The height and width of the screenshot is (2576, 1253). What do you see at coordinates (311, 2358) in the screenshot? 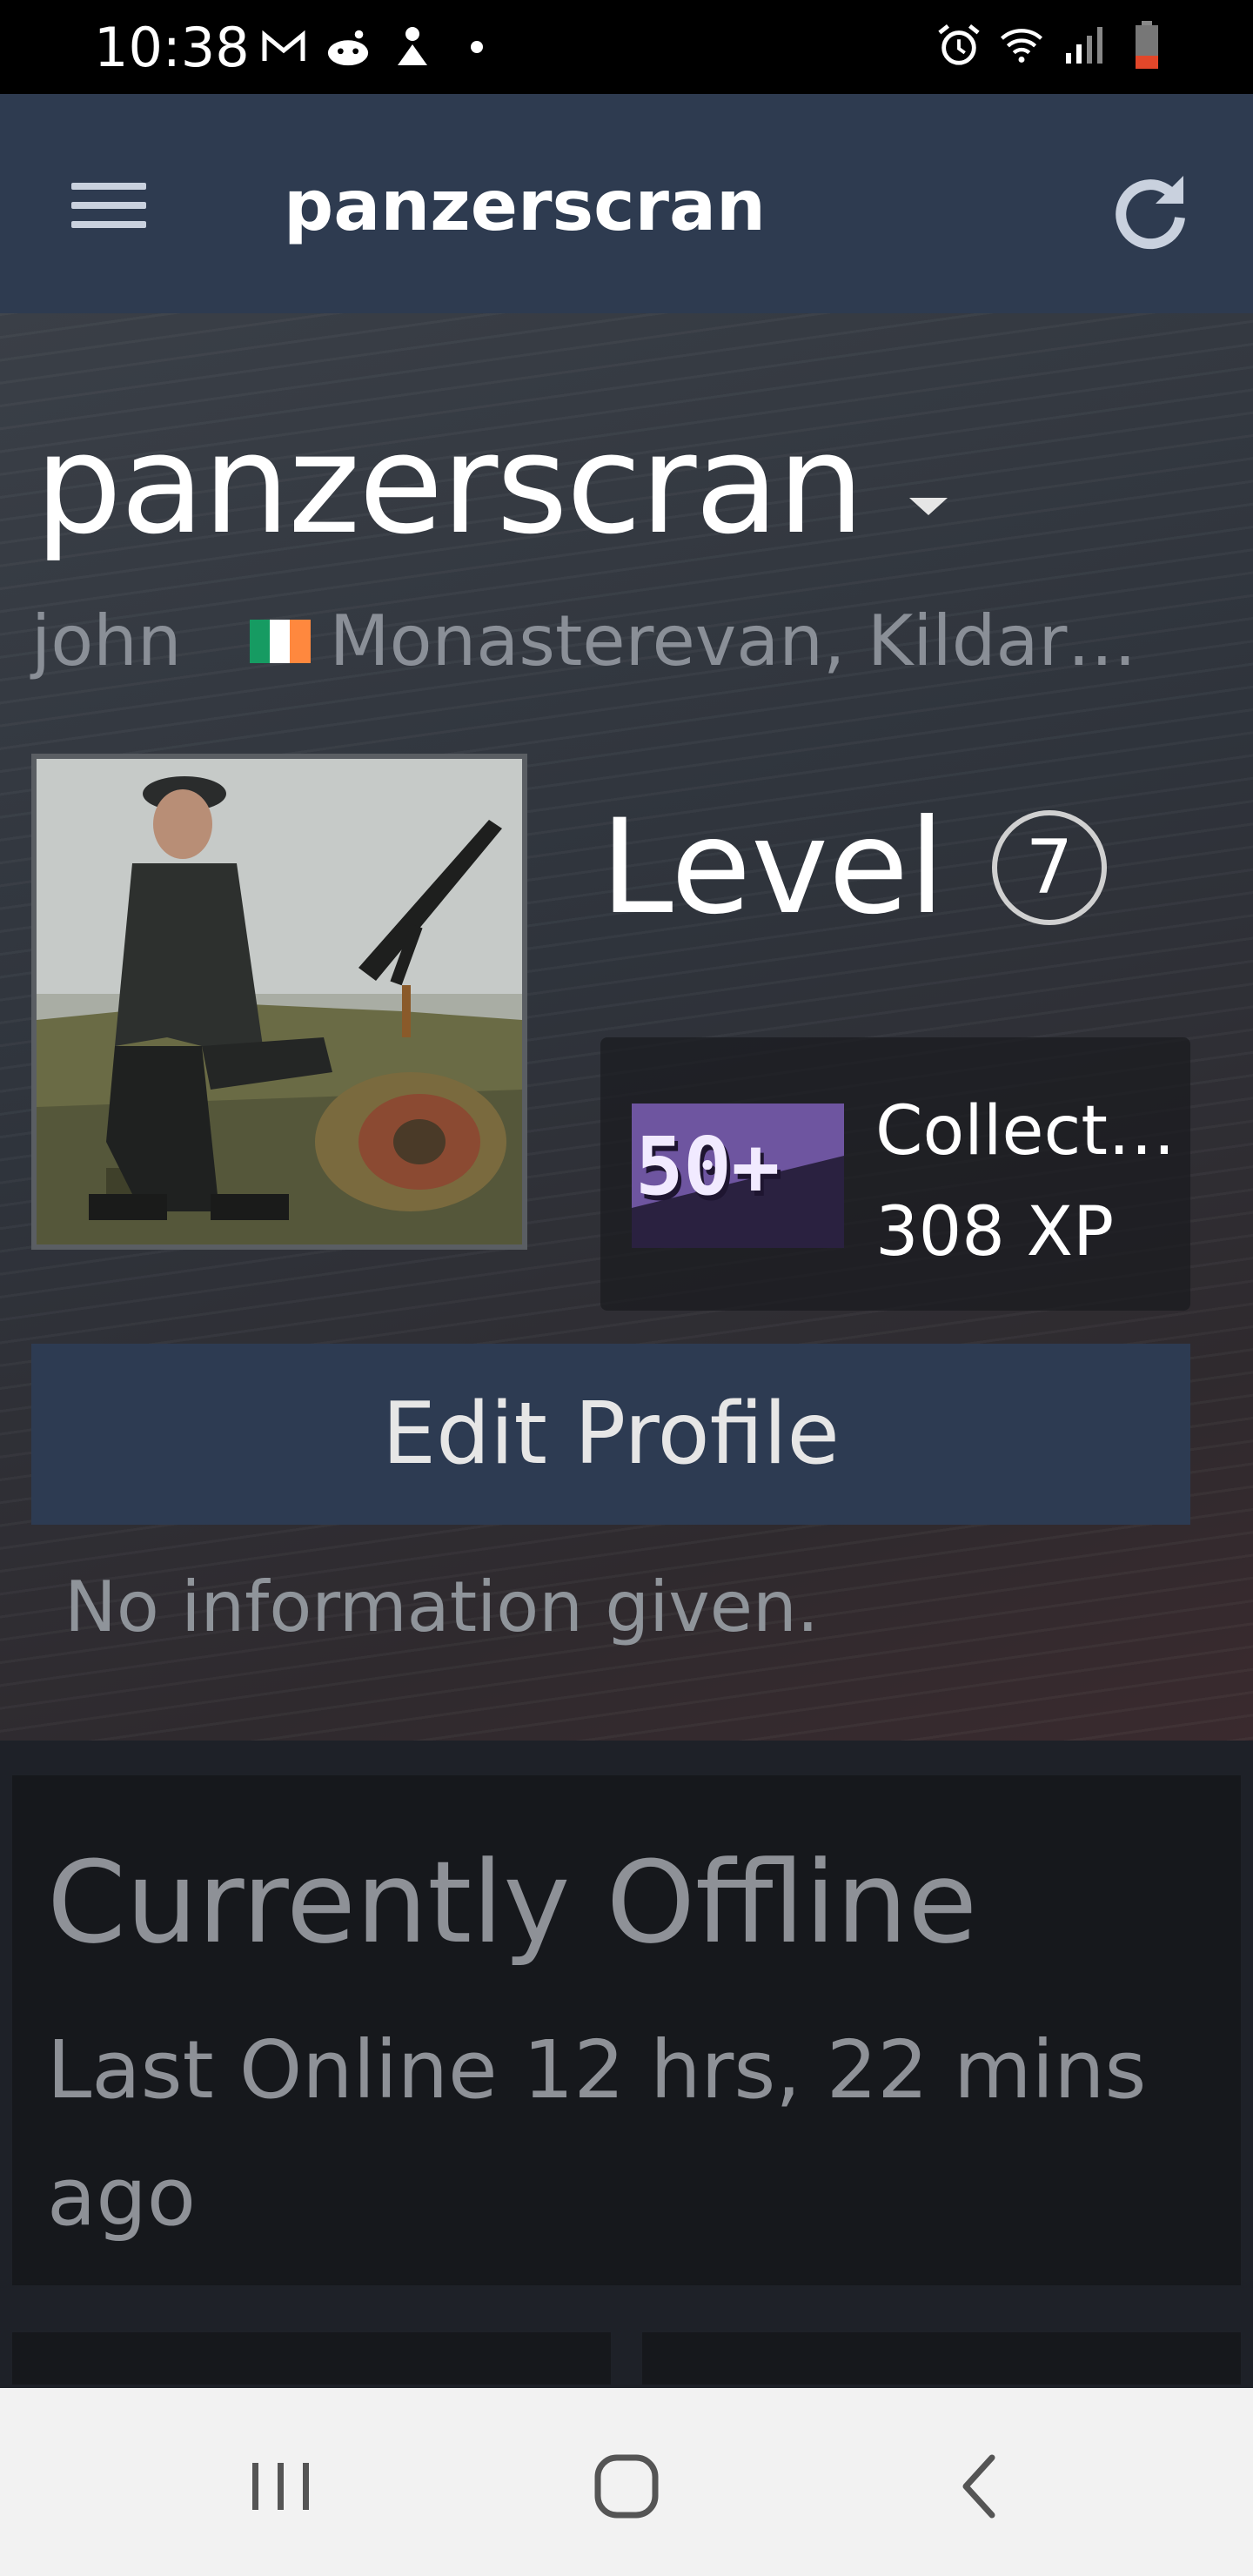
I see `content-card-left` at bounding box center [311, 2358].